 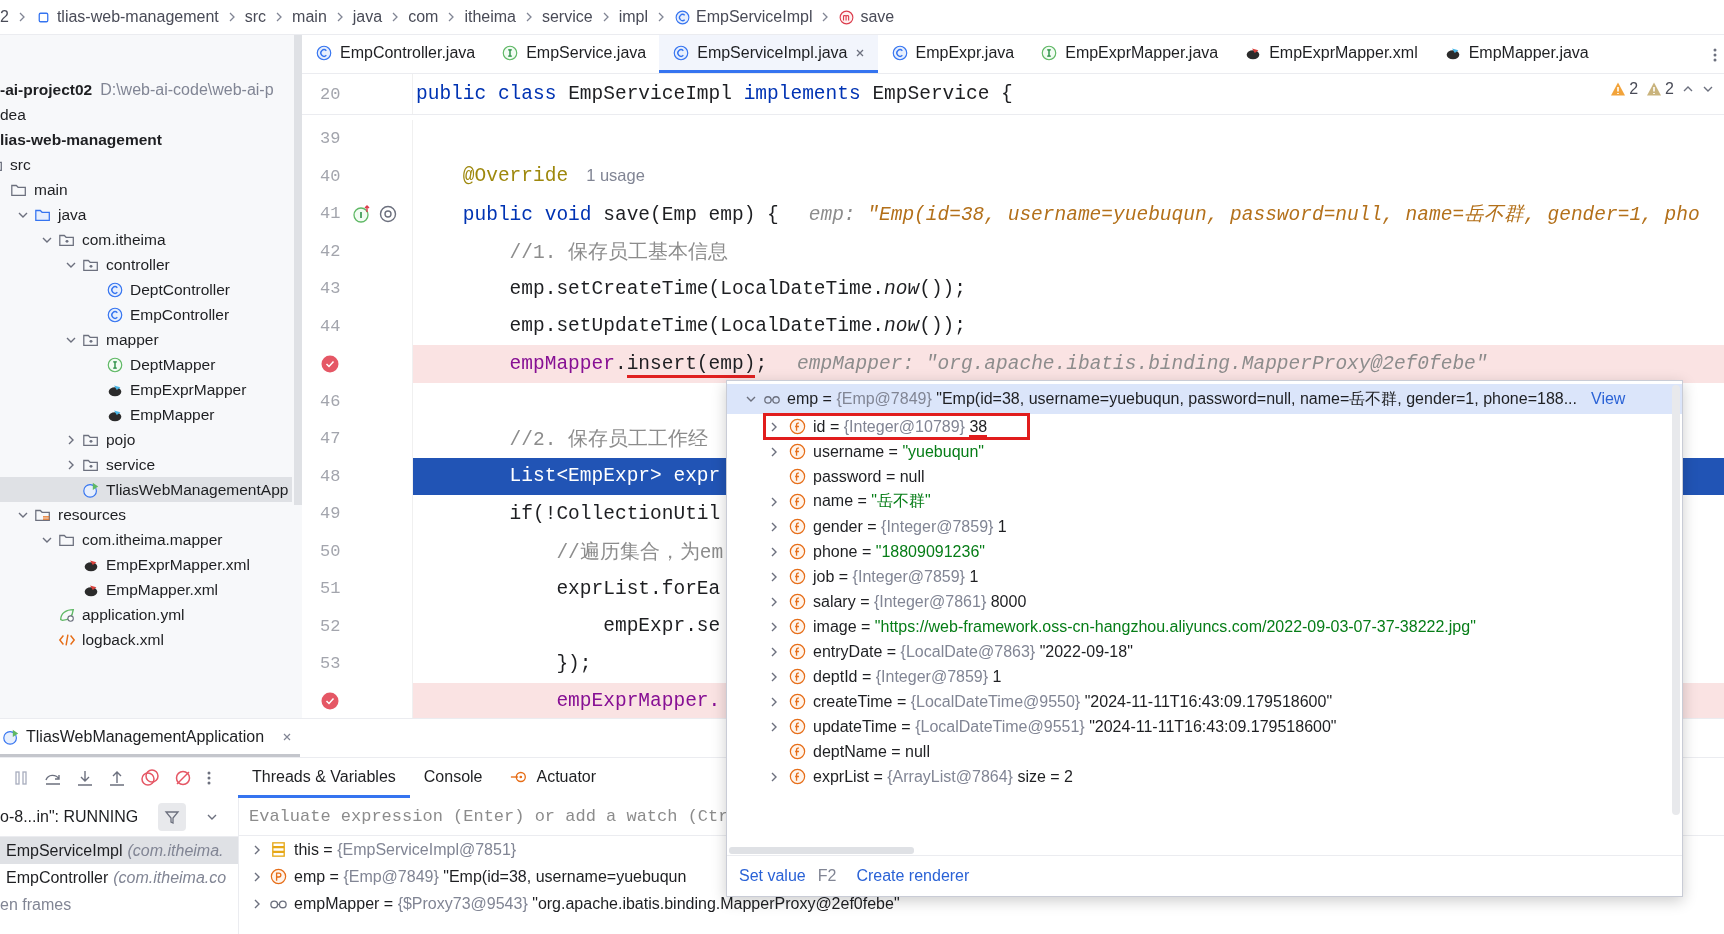 What do you see at coordinates (661, 626) in the screenshot?
I see `code-line: empExpr.se` at bounding box center [661, 626].